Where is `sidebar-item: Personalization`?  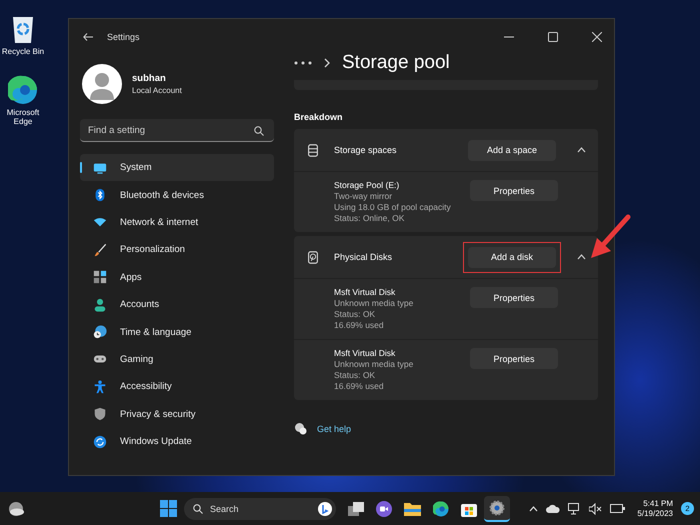 sidebar-item: Personalization is located at coordinates (177, 250).